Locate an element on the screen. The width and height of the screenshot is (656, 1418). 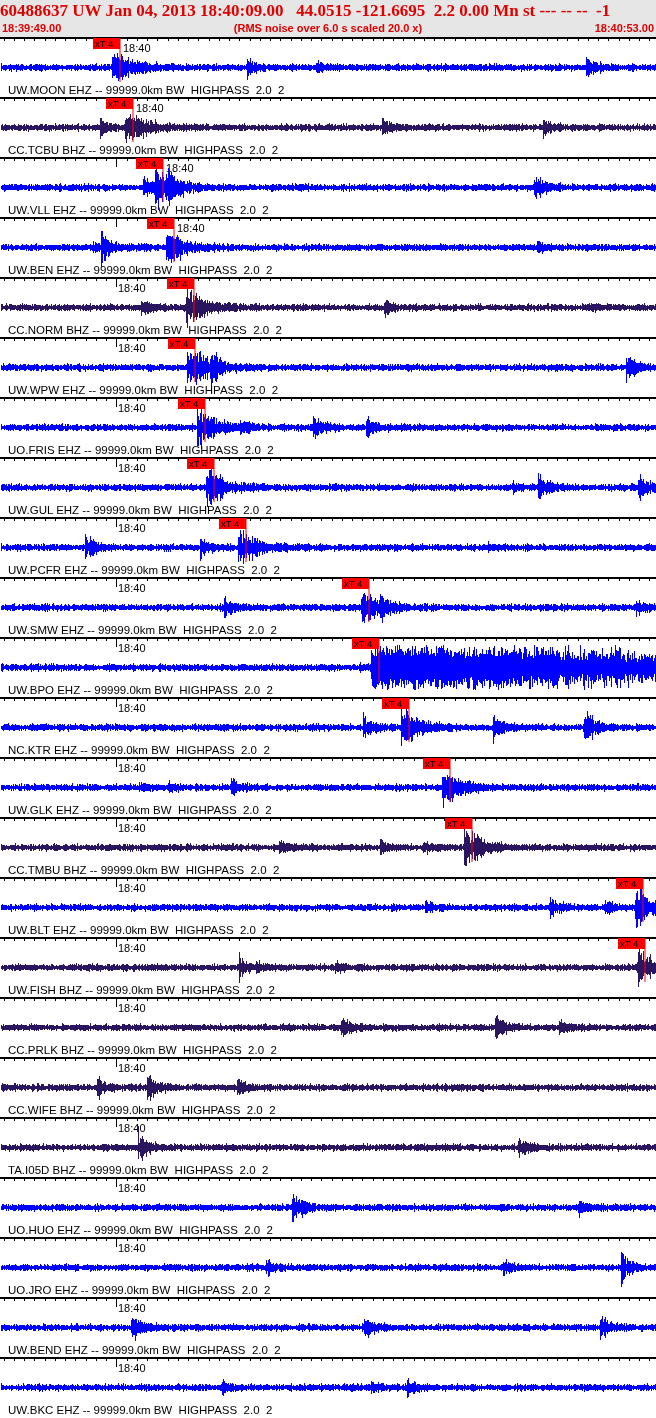
station-label: UW.GUL EHZ -- 99999.0km BW HIGHPASS 2.0 2 is located at coordinates (140, 510).